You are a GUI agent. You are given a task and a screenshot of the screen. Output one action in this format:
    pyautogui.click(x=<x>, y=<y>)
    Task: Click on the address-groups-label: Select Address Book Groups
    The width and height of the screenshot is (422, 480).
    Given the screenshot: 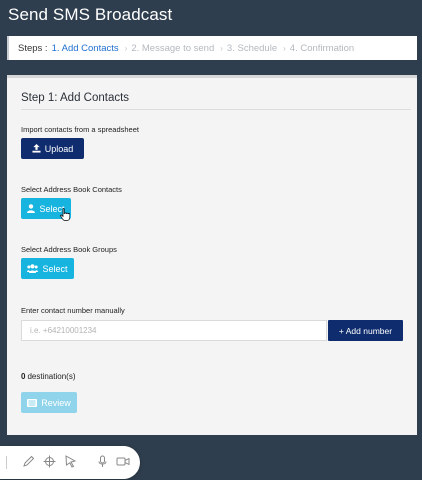 What is the action you would take?
    pyautogui.click(x=69, y=249)
    